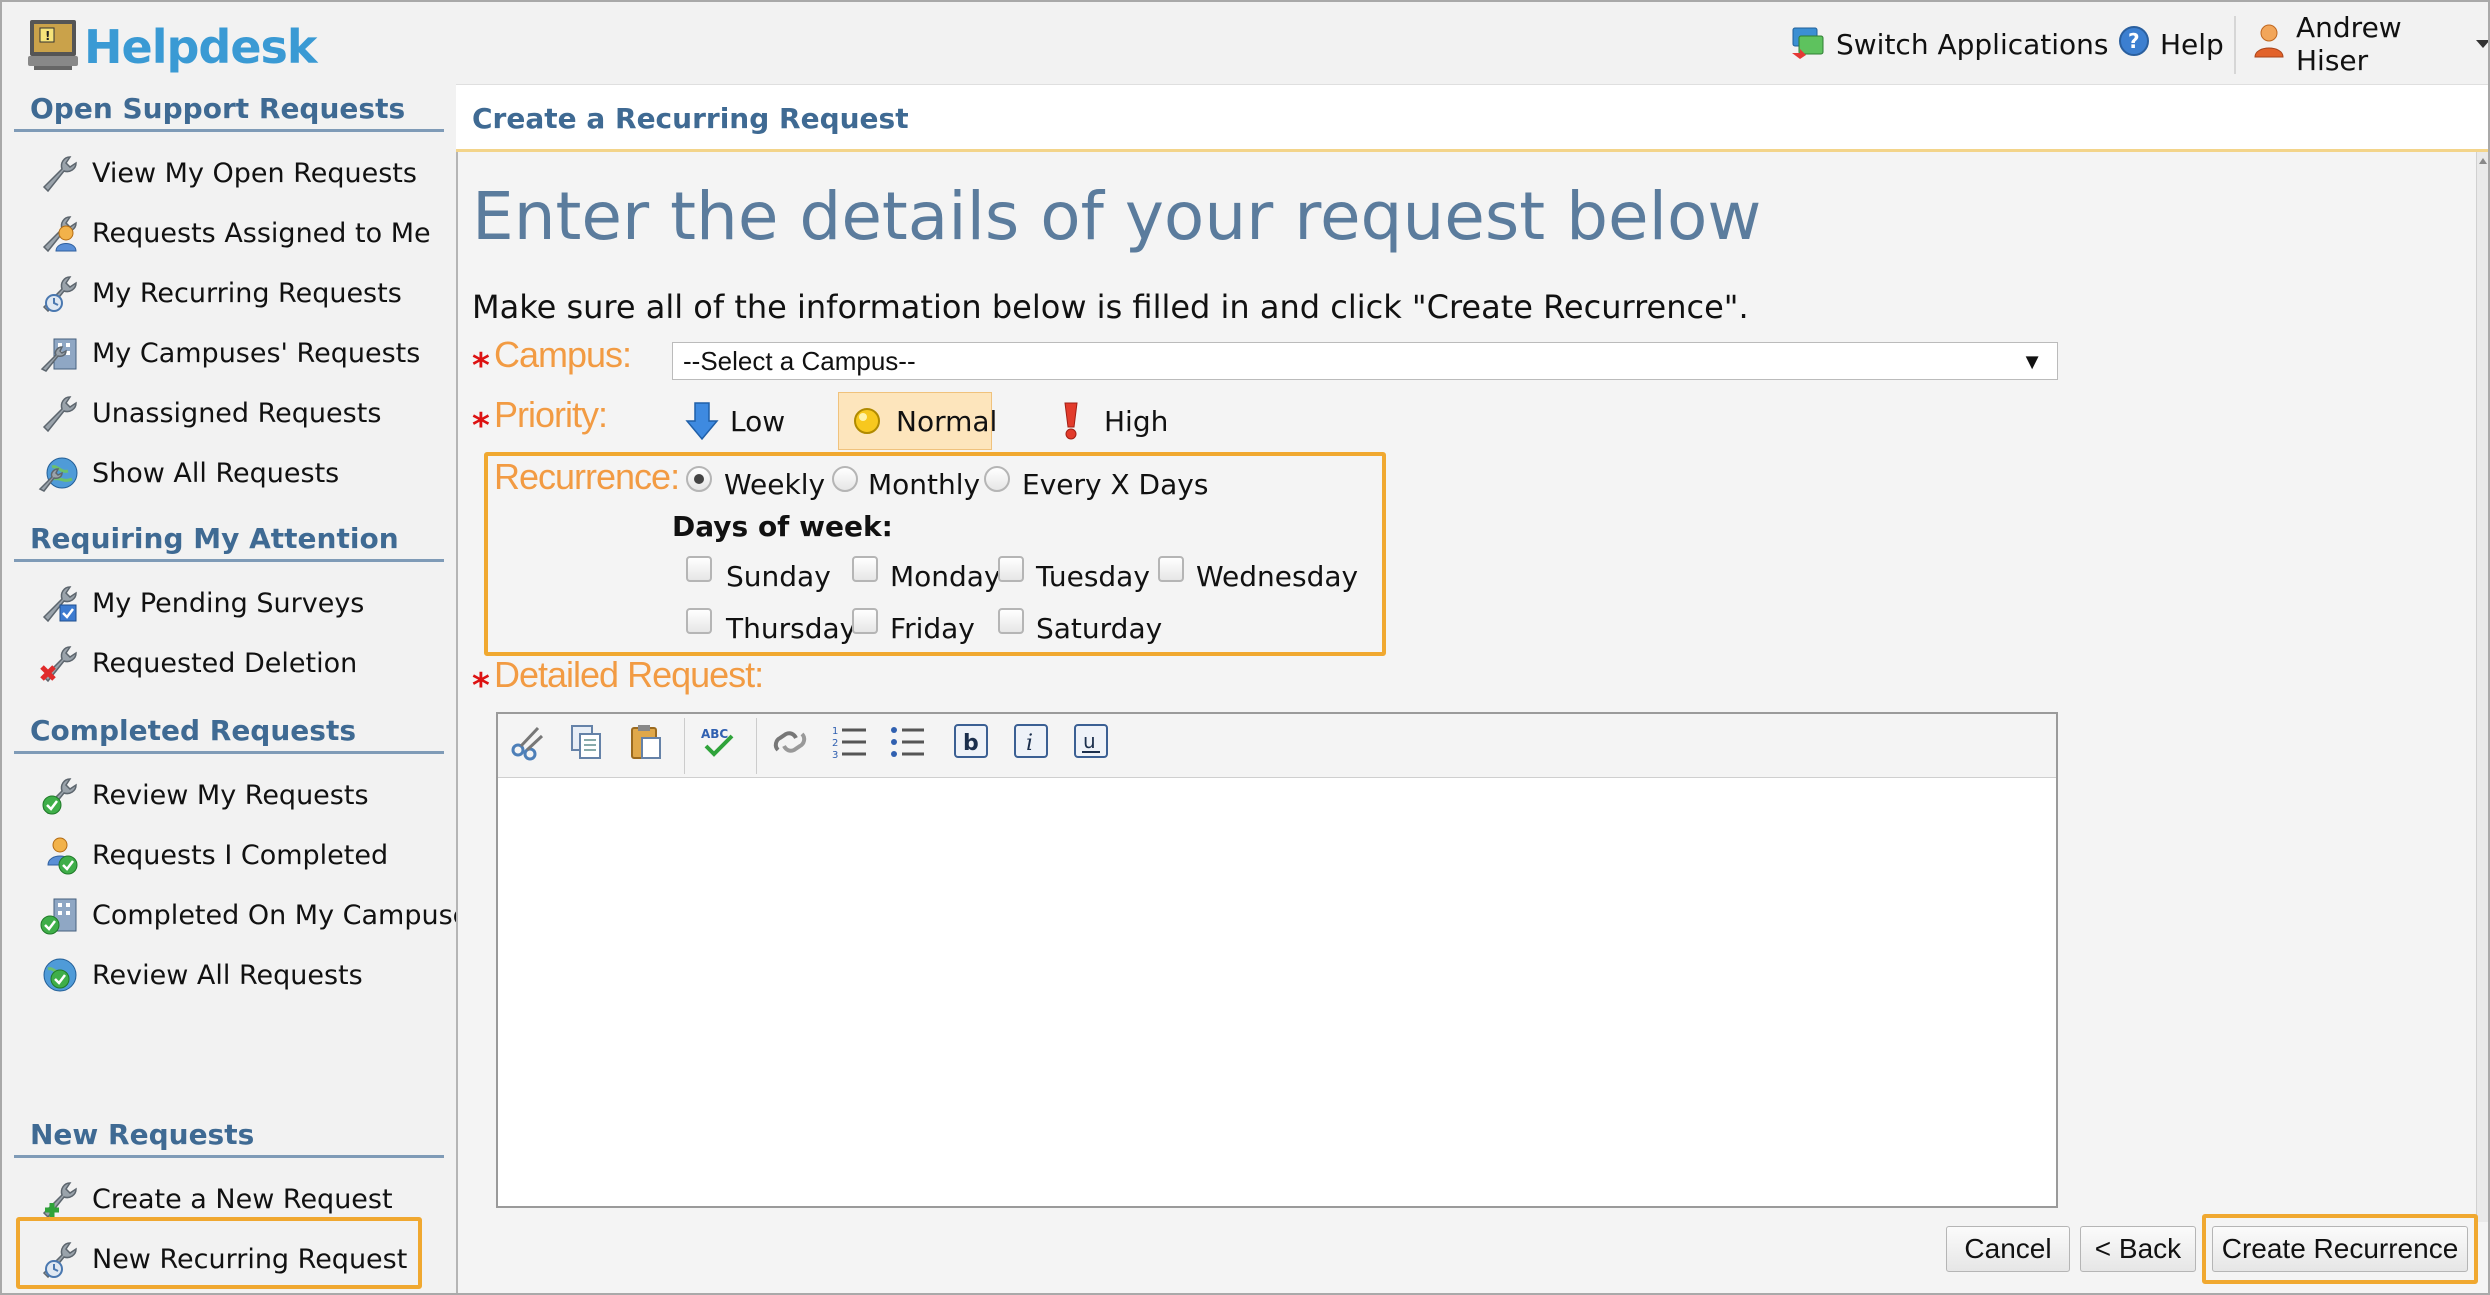 The width and height of the screenshot is (2490, 1295). Describe the element at coordinates (845, 479) in the screenshot. I see `recurrence-monthly-radio` at that location.